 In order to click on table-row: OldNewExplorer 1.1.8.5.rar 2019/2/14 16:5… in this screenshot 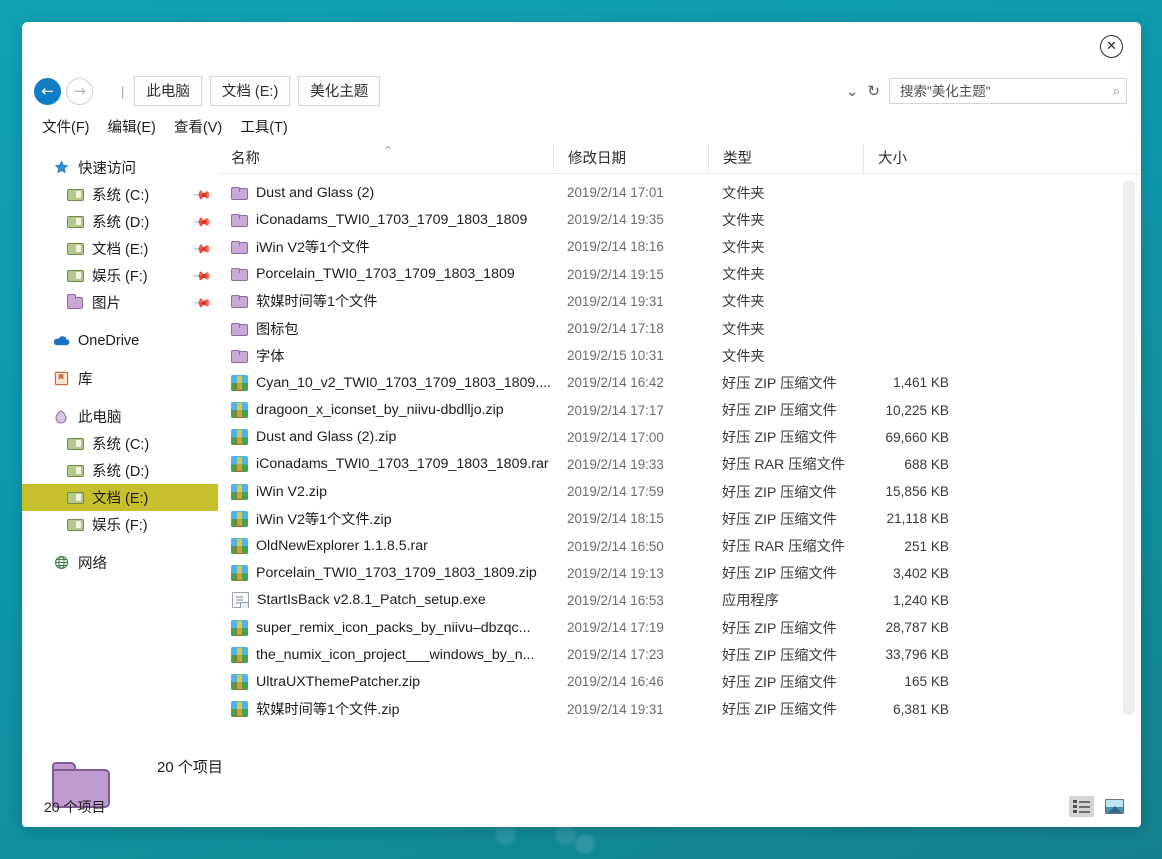, I will do `click(679, 545)`.